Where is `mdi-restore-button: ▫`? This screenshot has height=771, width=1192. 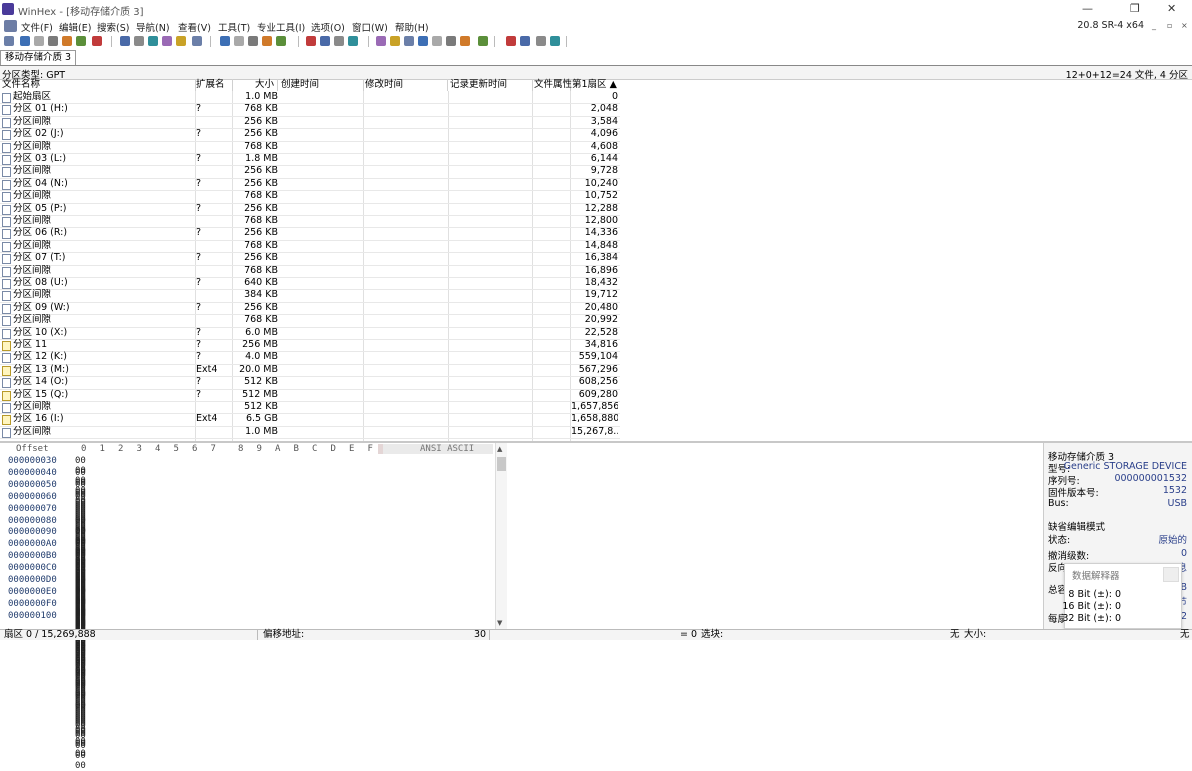 mdi-restore-button: ▫ is located at coordinates (1169, 25).